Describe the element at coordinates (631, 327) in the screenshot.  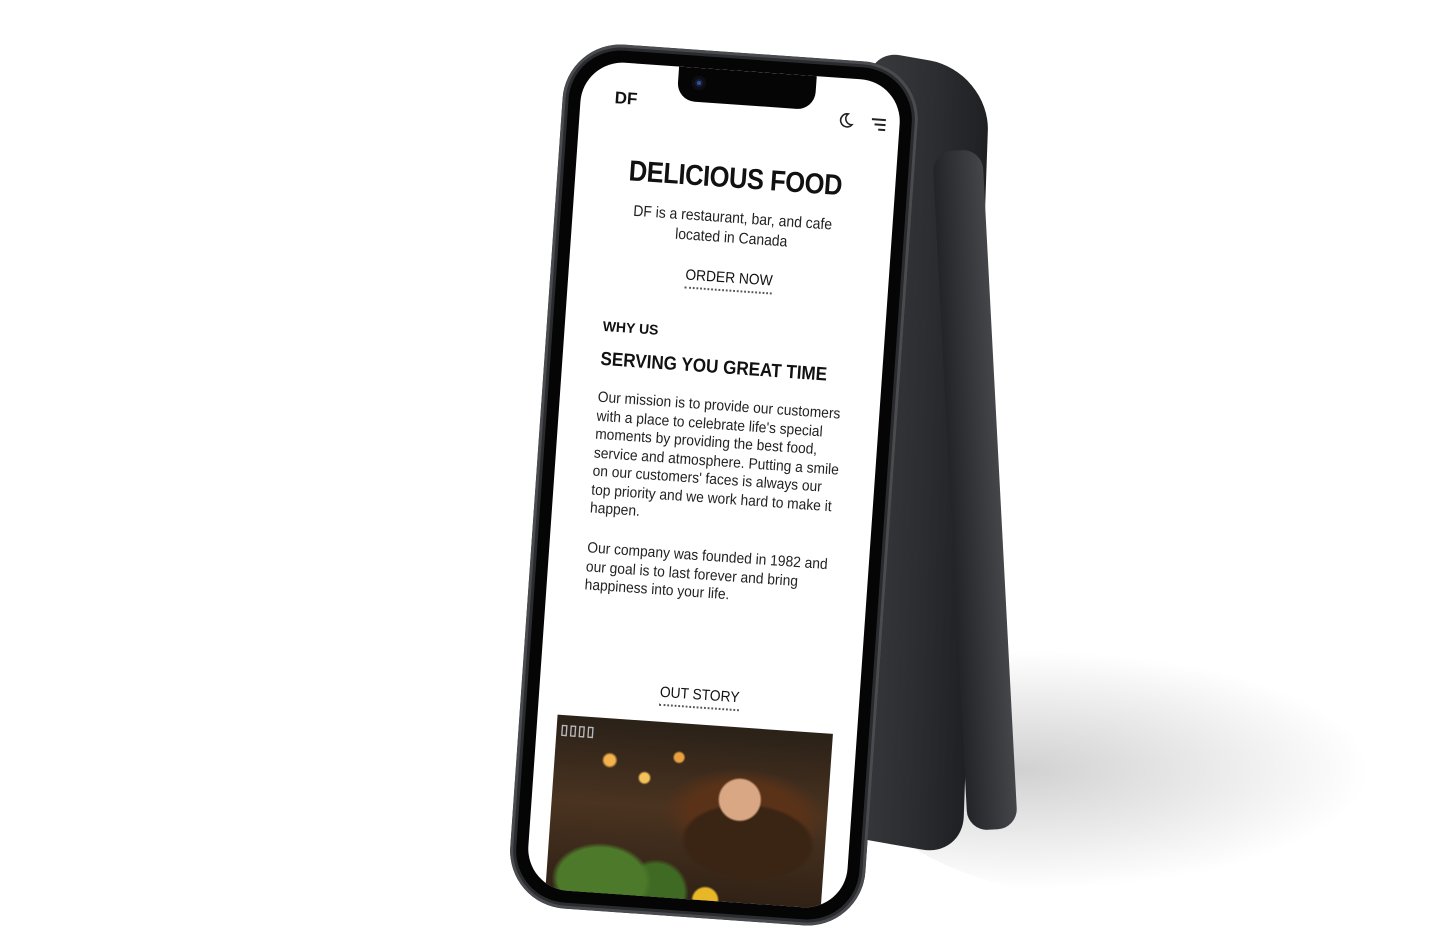
I see `section-eyebrow: WHY US` at that location.